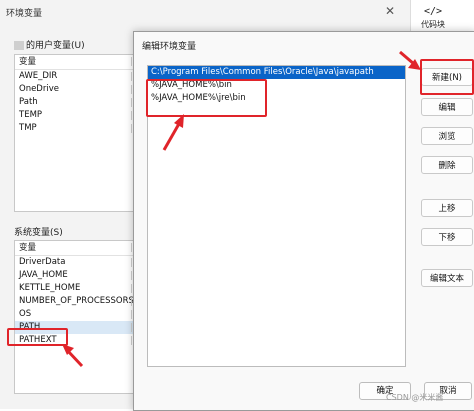 The image size is (474, 411). What do you see at coordinates (78, 89) in the screenshot?
I see `list-item: OneDrive` at bounding box center [78, 89].